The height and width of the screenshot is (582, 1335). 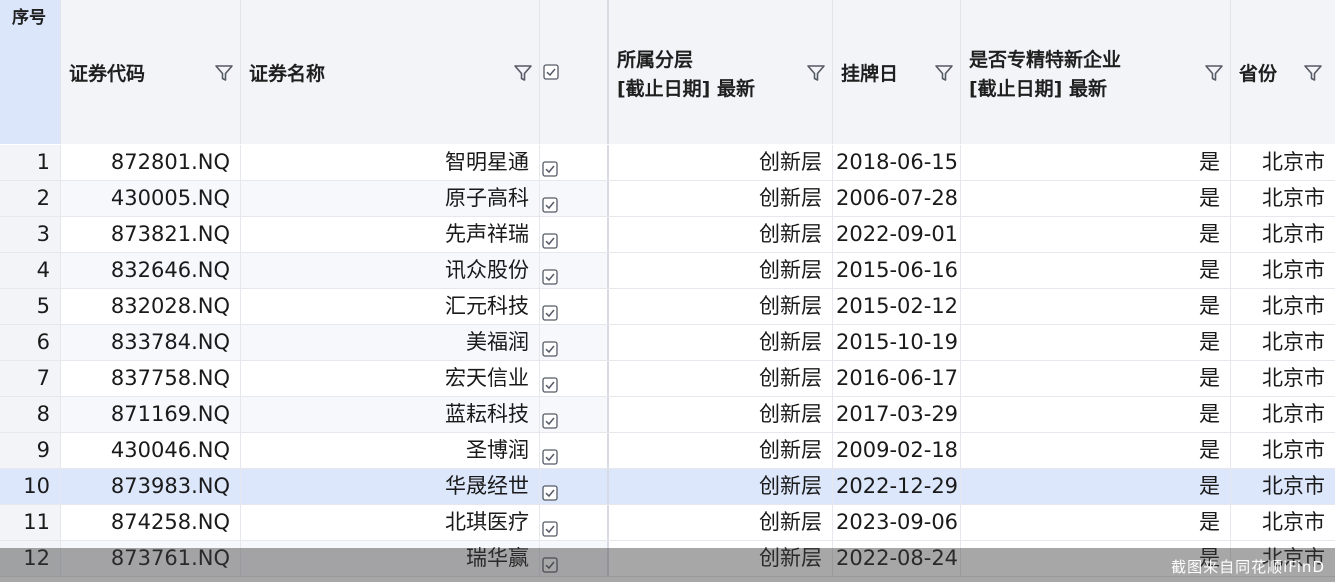 What do you see at coordinates (667, 487) in the screenshot?
I see `table-row: 10 873983.NQ 华晟经世 创新层 2022-12-29 是北京市` at bounding box center [667, 487].